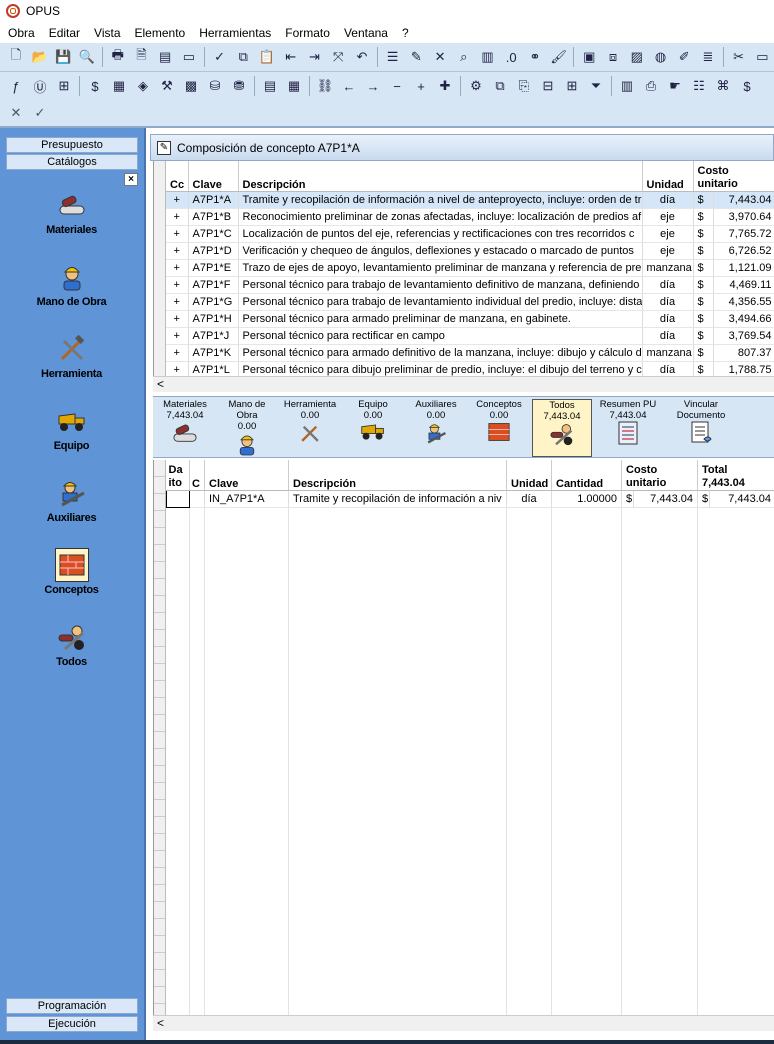  I want to click on filter-icon: ⏷, so click(596, 86).